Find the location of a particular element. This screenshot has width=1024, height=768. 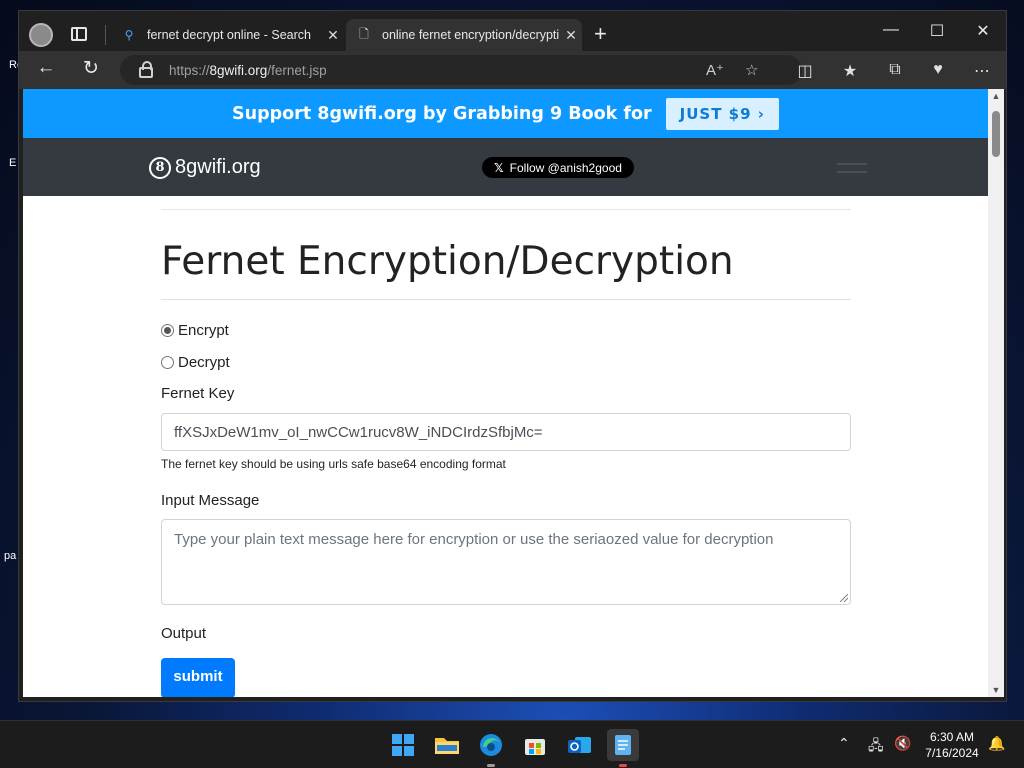

tab-fernet: 🗋 online fernet encryption/decrypti ✕ is located at coordinates (464, 35).